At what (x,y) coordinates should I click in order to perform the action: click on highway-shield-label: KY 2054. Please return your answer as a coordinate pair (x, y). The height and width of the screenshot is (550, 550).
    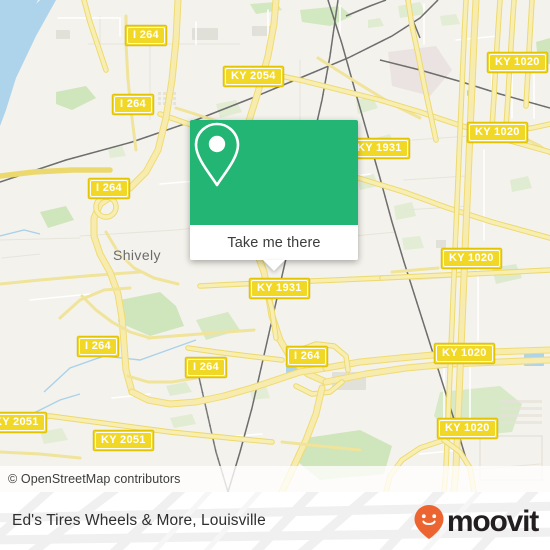
    Looking at the image, I should click on (253, 76).